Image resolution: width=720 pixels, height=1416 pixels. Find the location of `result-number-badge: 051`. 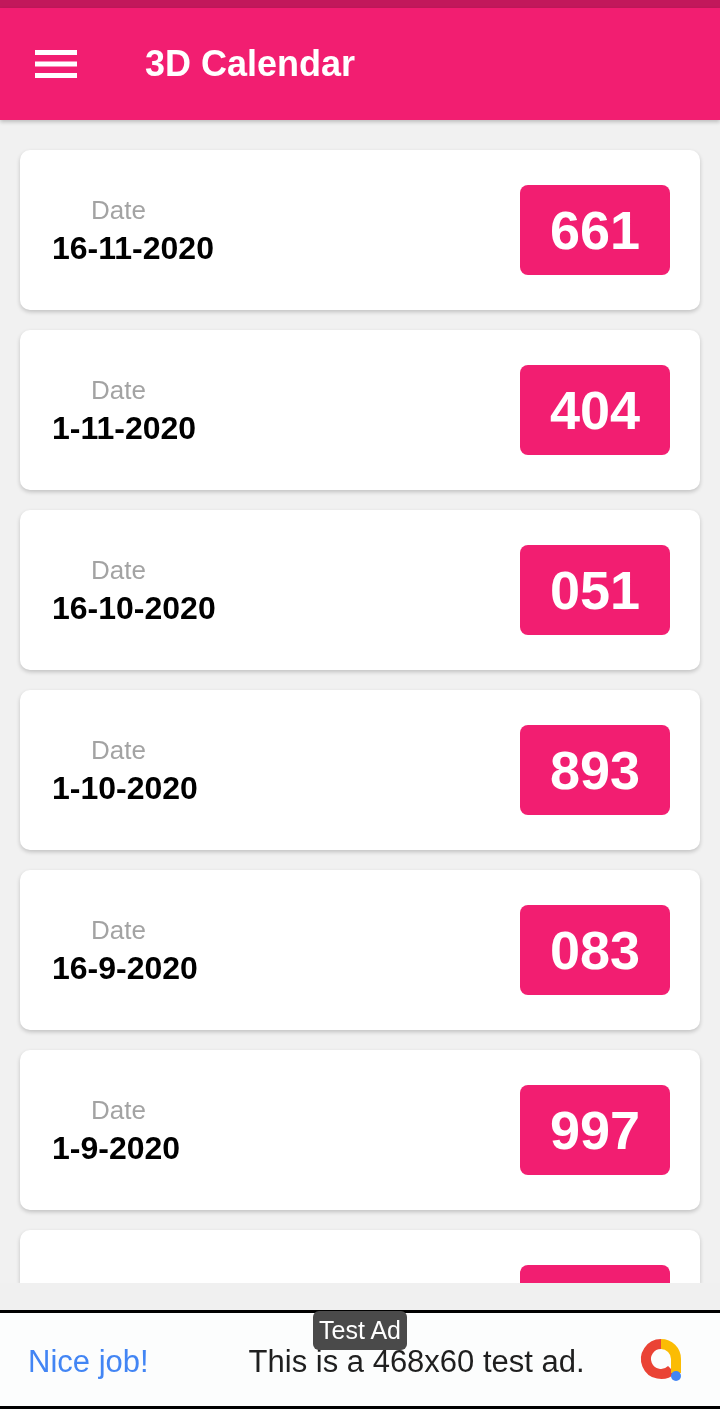

result-number-badge: 051 is located at coordinates (595, 590).